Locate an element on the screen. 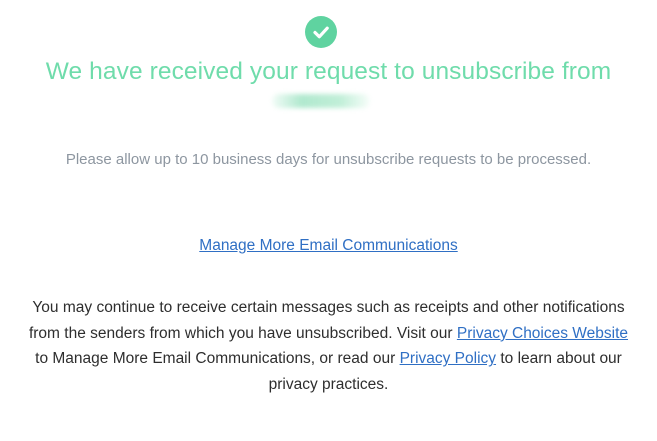 The image size is (657, 441). privacy-policy-link: Privacy Policy is located at coordinates (448, 358).